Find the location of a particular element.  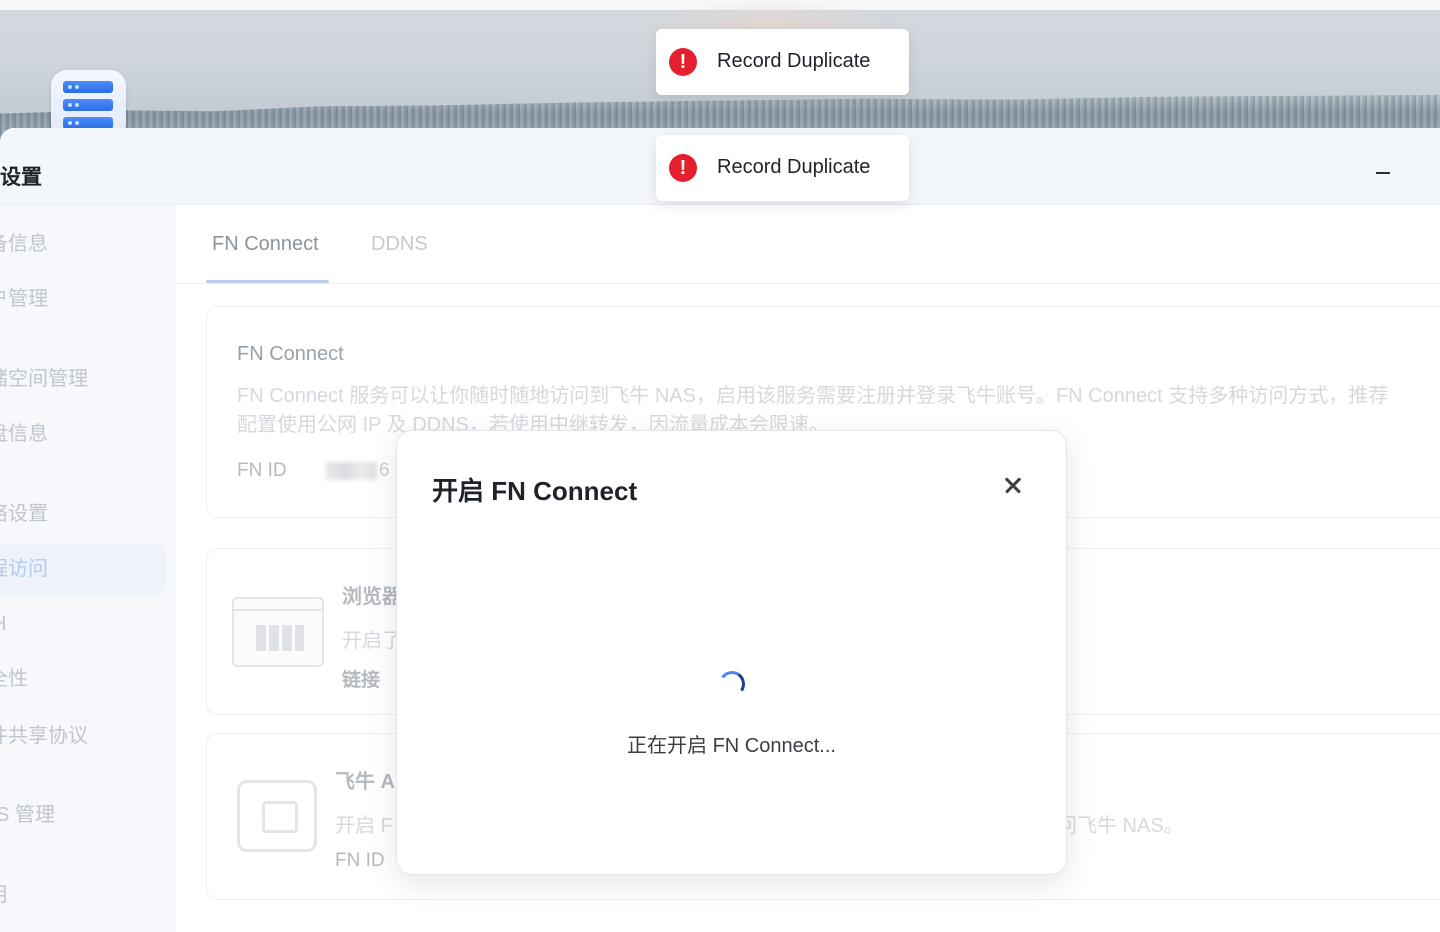

fn-connect-card-title: FN Connect is located at coordinates (290, 354).